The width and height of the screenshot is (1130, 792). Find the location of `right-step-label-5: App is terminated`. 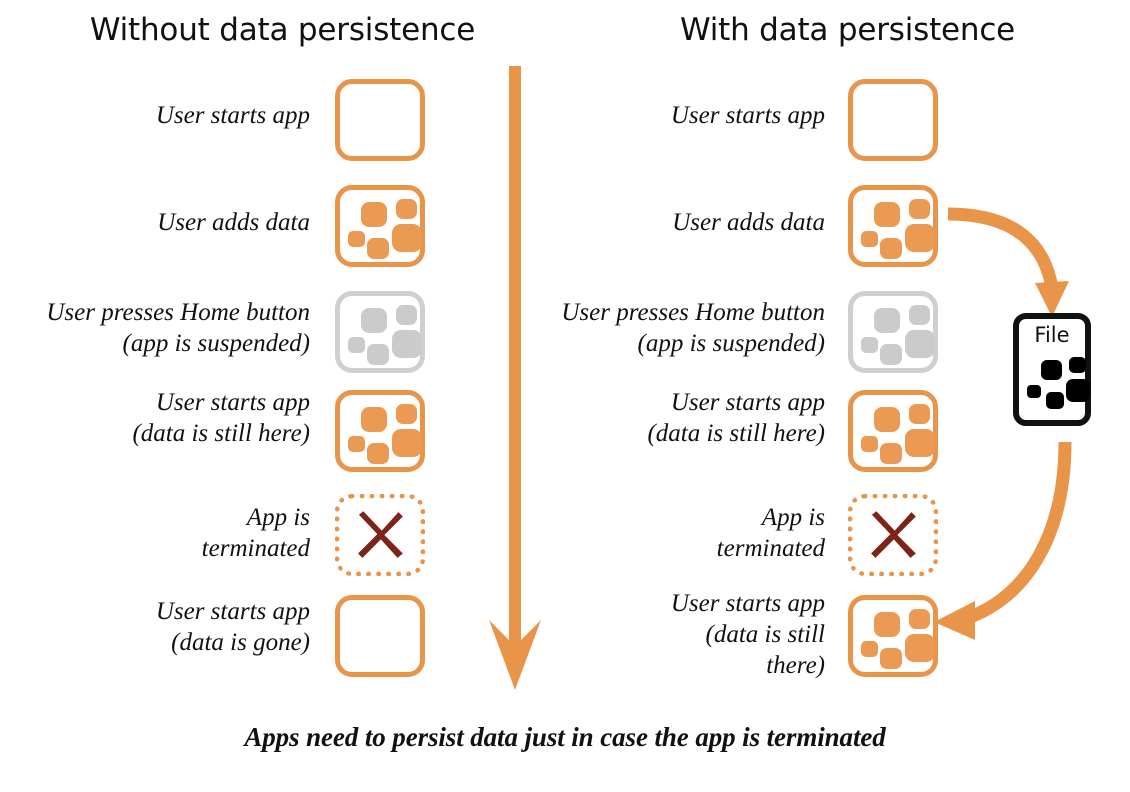

right-step-label-5: App is terminated is located at coordinates (680, 533).